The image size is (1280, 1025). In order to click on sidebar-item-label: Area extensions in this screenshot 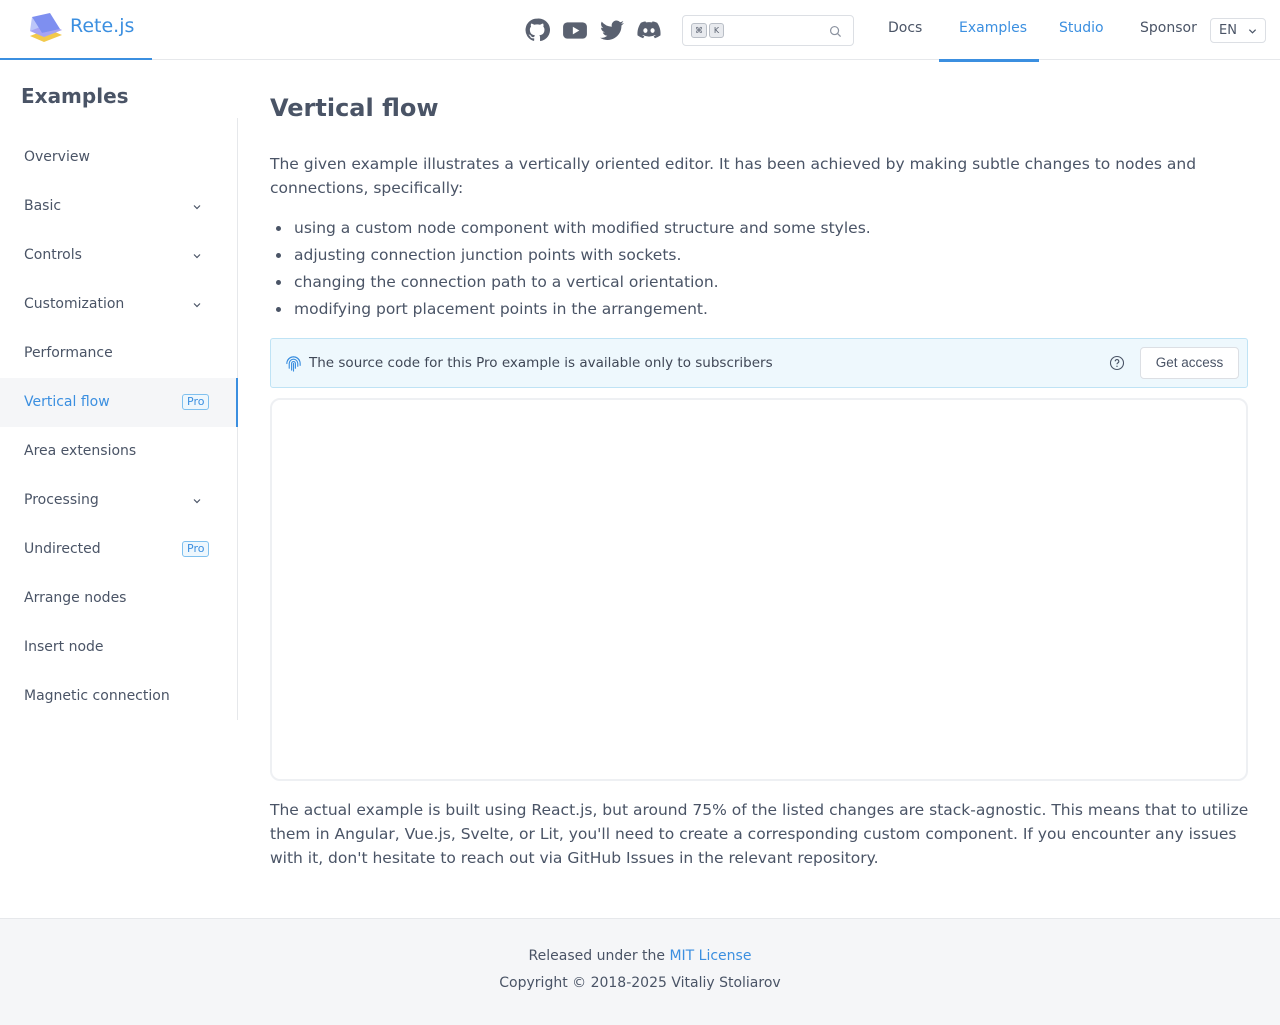, I will do `click(80, 451)`.